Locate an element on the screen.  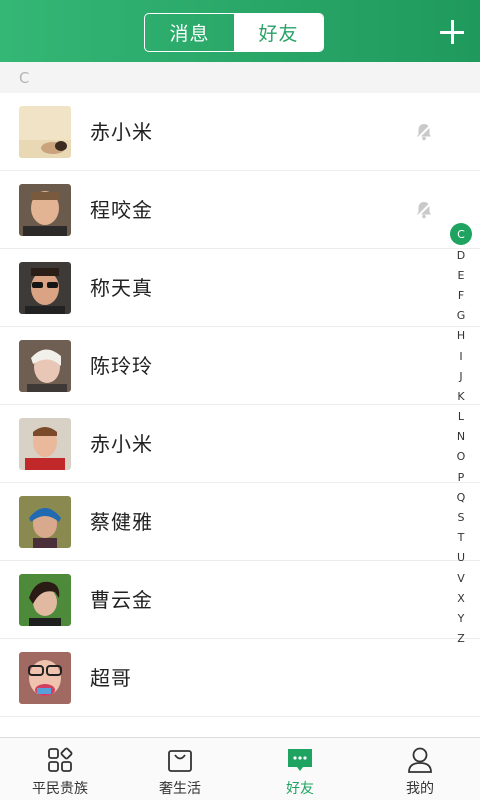
index-letter: C is located at coordinates (461, 234).